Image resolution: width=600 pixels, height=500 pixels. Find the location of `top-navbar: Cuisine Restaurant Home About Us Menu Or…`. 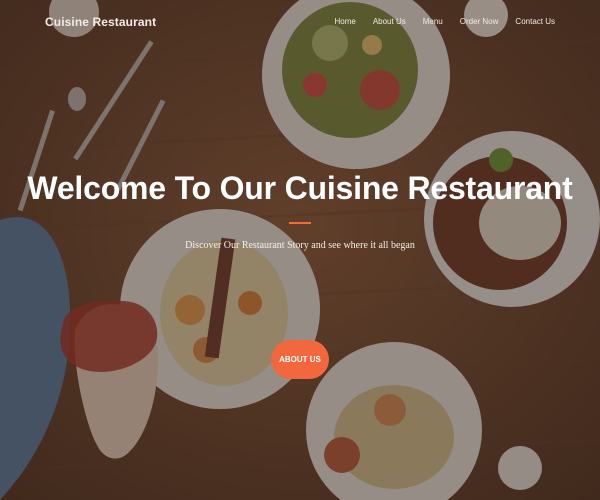

top-navbar: Cuisine Restaurant Home About Us Menu Or… is located at coordinates (300, 23).